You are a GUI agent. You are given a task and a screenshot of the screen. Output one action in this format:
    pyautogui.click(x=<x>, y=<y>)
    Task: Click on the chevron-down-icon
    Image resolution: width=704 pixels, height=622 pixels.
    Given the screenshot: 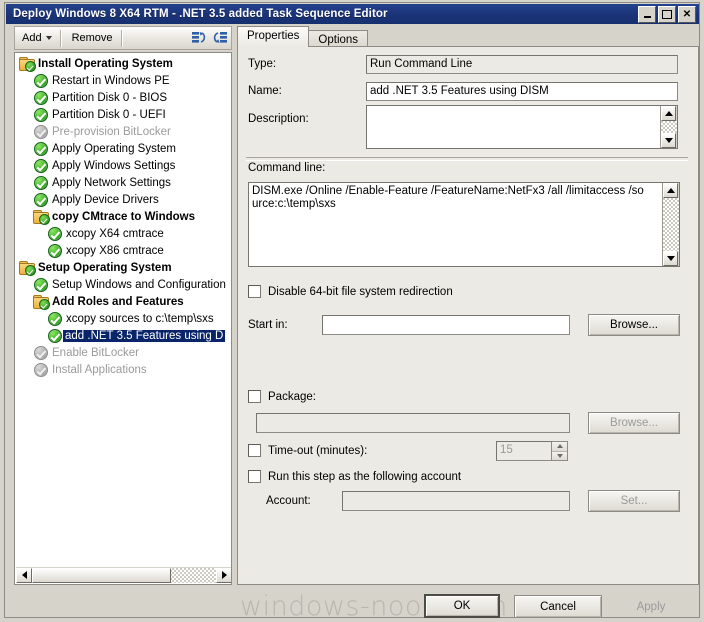 What is the action you would take?
    pyautogui.click(x=48, y=38)
    